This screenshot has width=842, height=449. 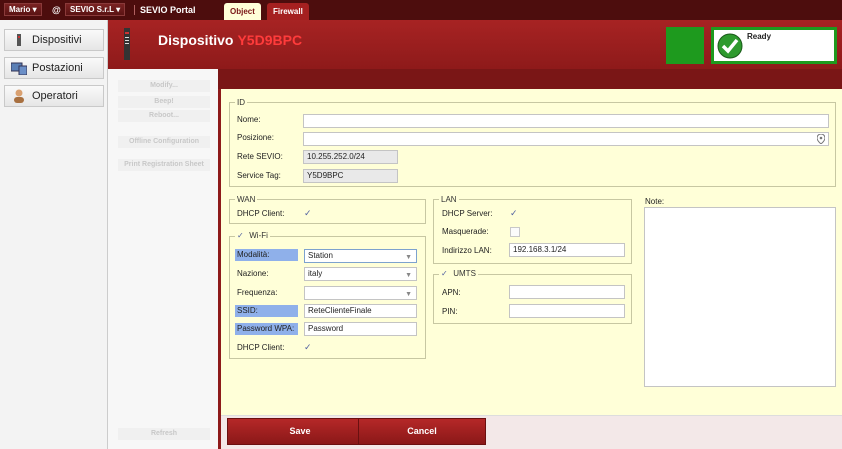 What do you see at coordinates (685, 45) in the screenshot?
I see `status-indicator` at bounding box center [685, 45].